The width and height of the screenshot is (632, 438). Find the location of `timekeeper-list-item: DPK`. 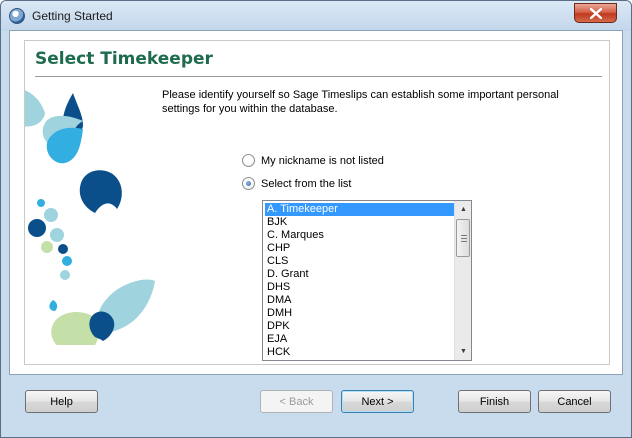

timekeeper-list-item: DPK is located at coordinates (359, 326).